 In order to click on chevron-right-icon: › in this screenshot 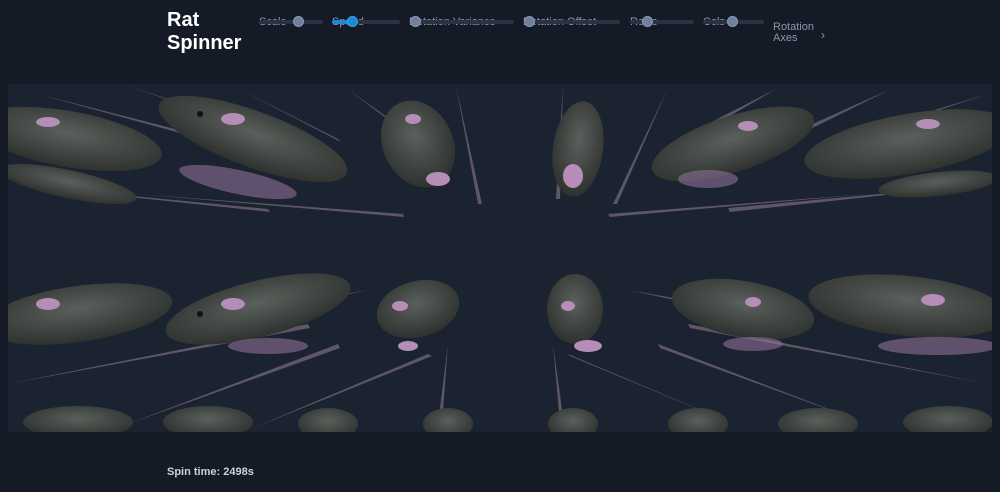, I will do `click(823, 35)`.